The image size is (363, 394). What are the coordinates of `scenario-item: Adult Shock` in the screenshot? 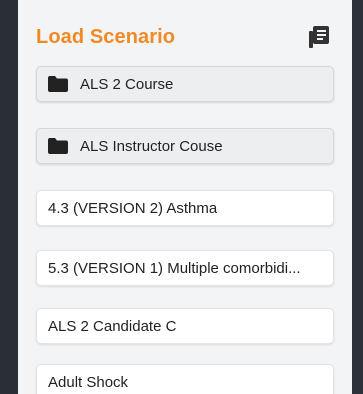 It's located at (185, 379).